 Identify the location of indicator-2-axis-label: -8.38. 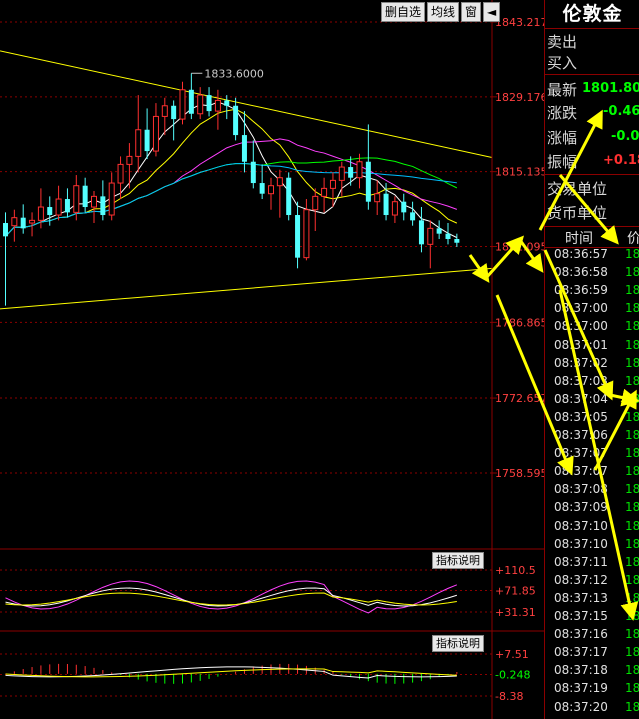
(509, 696).